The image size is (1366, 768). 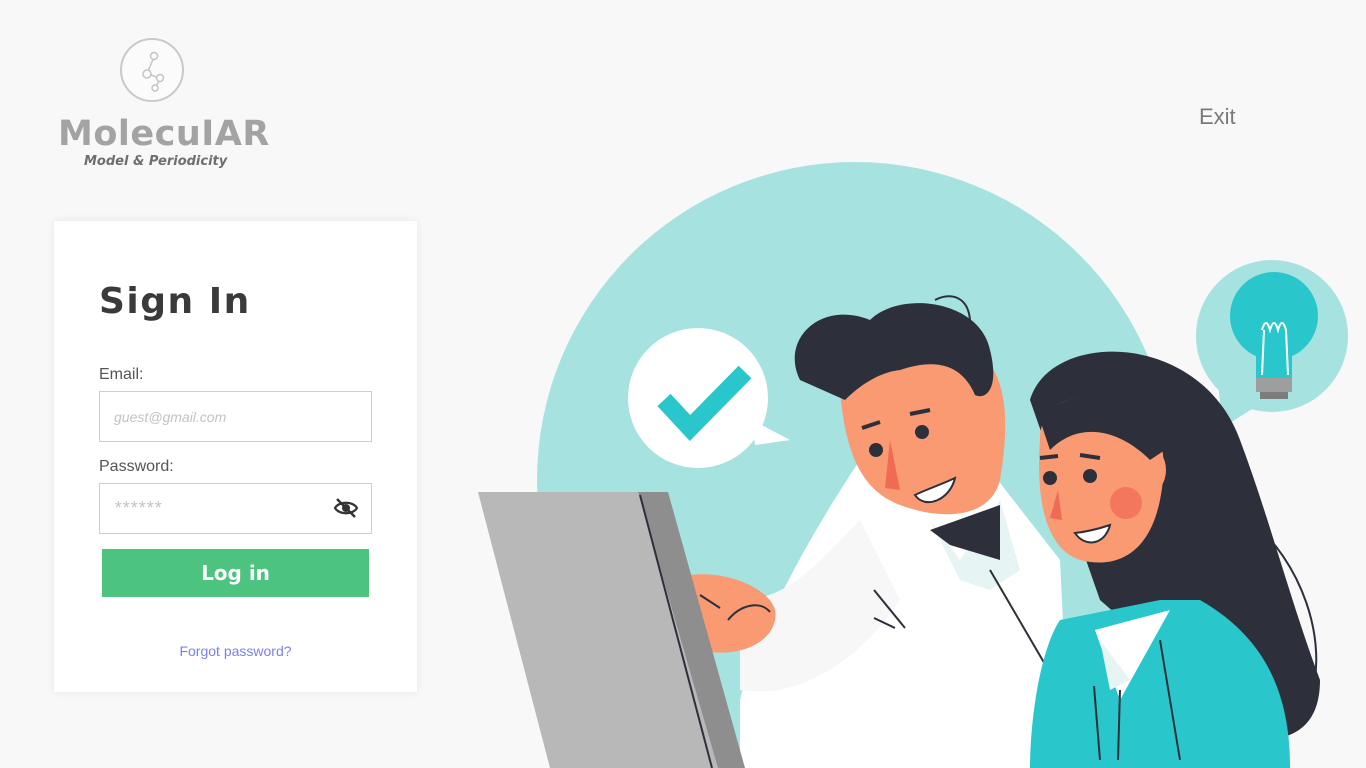 I want to click on forgot-password-link: Forgot password?, so click(x=235, y=651).